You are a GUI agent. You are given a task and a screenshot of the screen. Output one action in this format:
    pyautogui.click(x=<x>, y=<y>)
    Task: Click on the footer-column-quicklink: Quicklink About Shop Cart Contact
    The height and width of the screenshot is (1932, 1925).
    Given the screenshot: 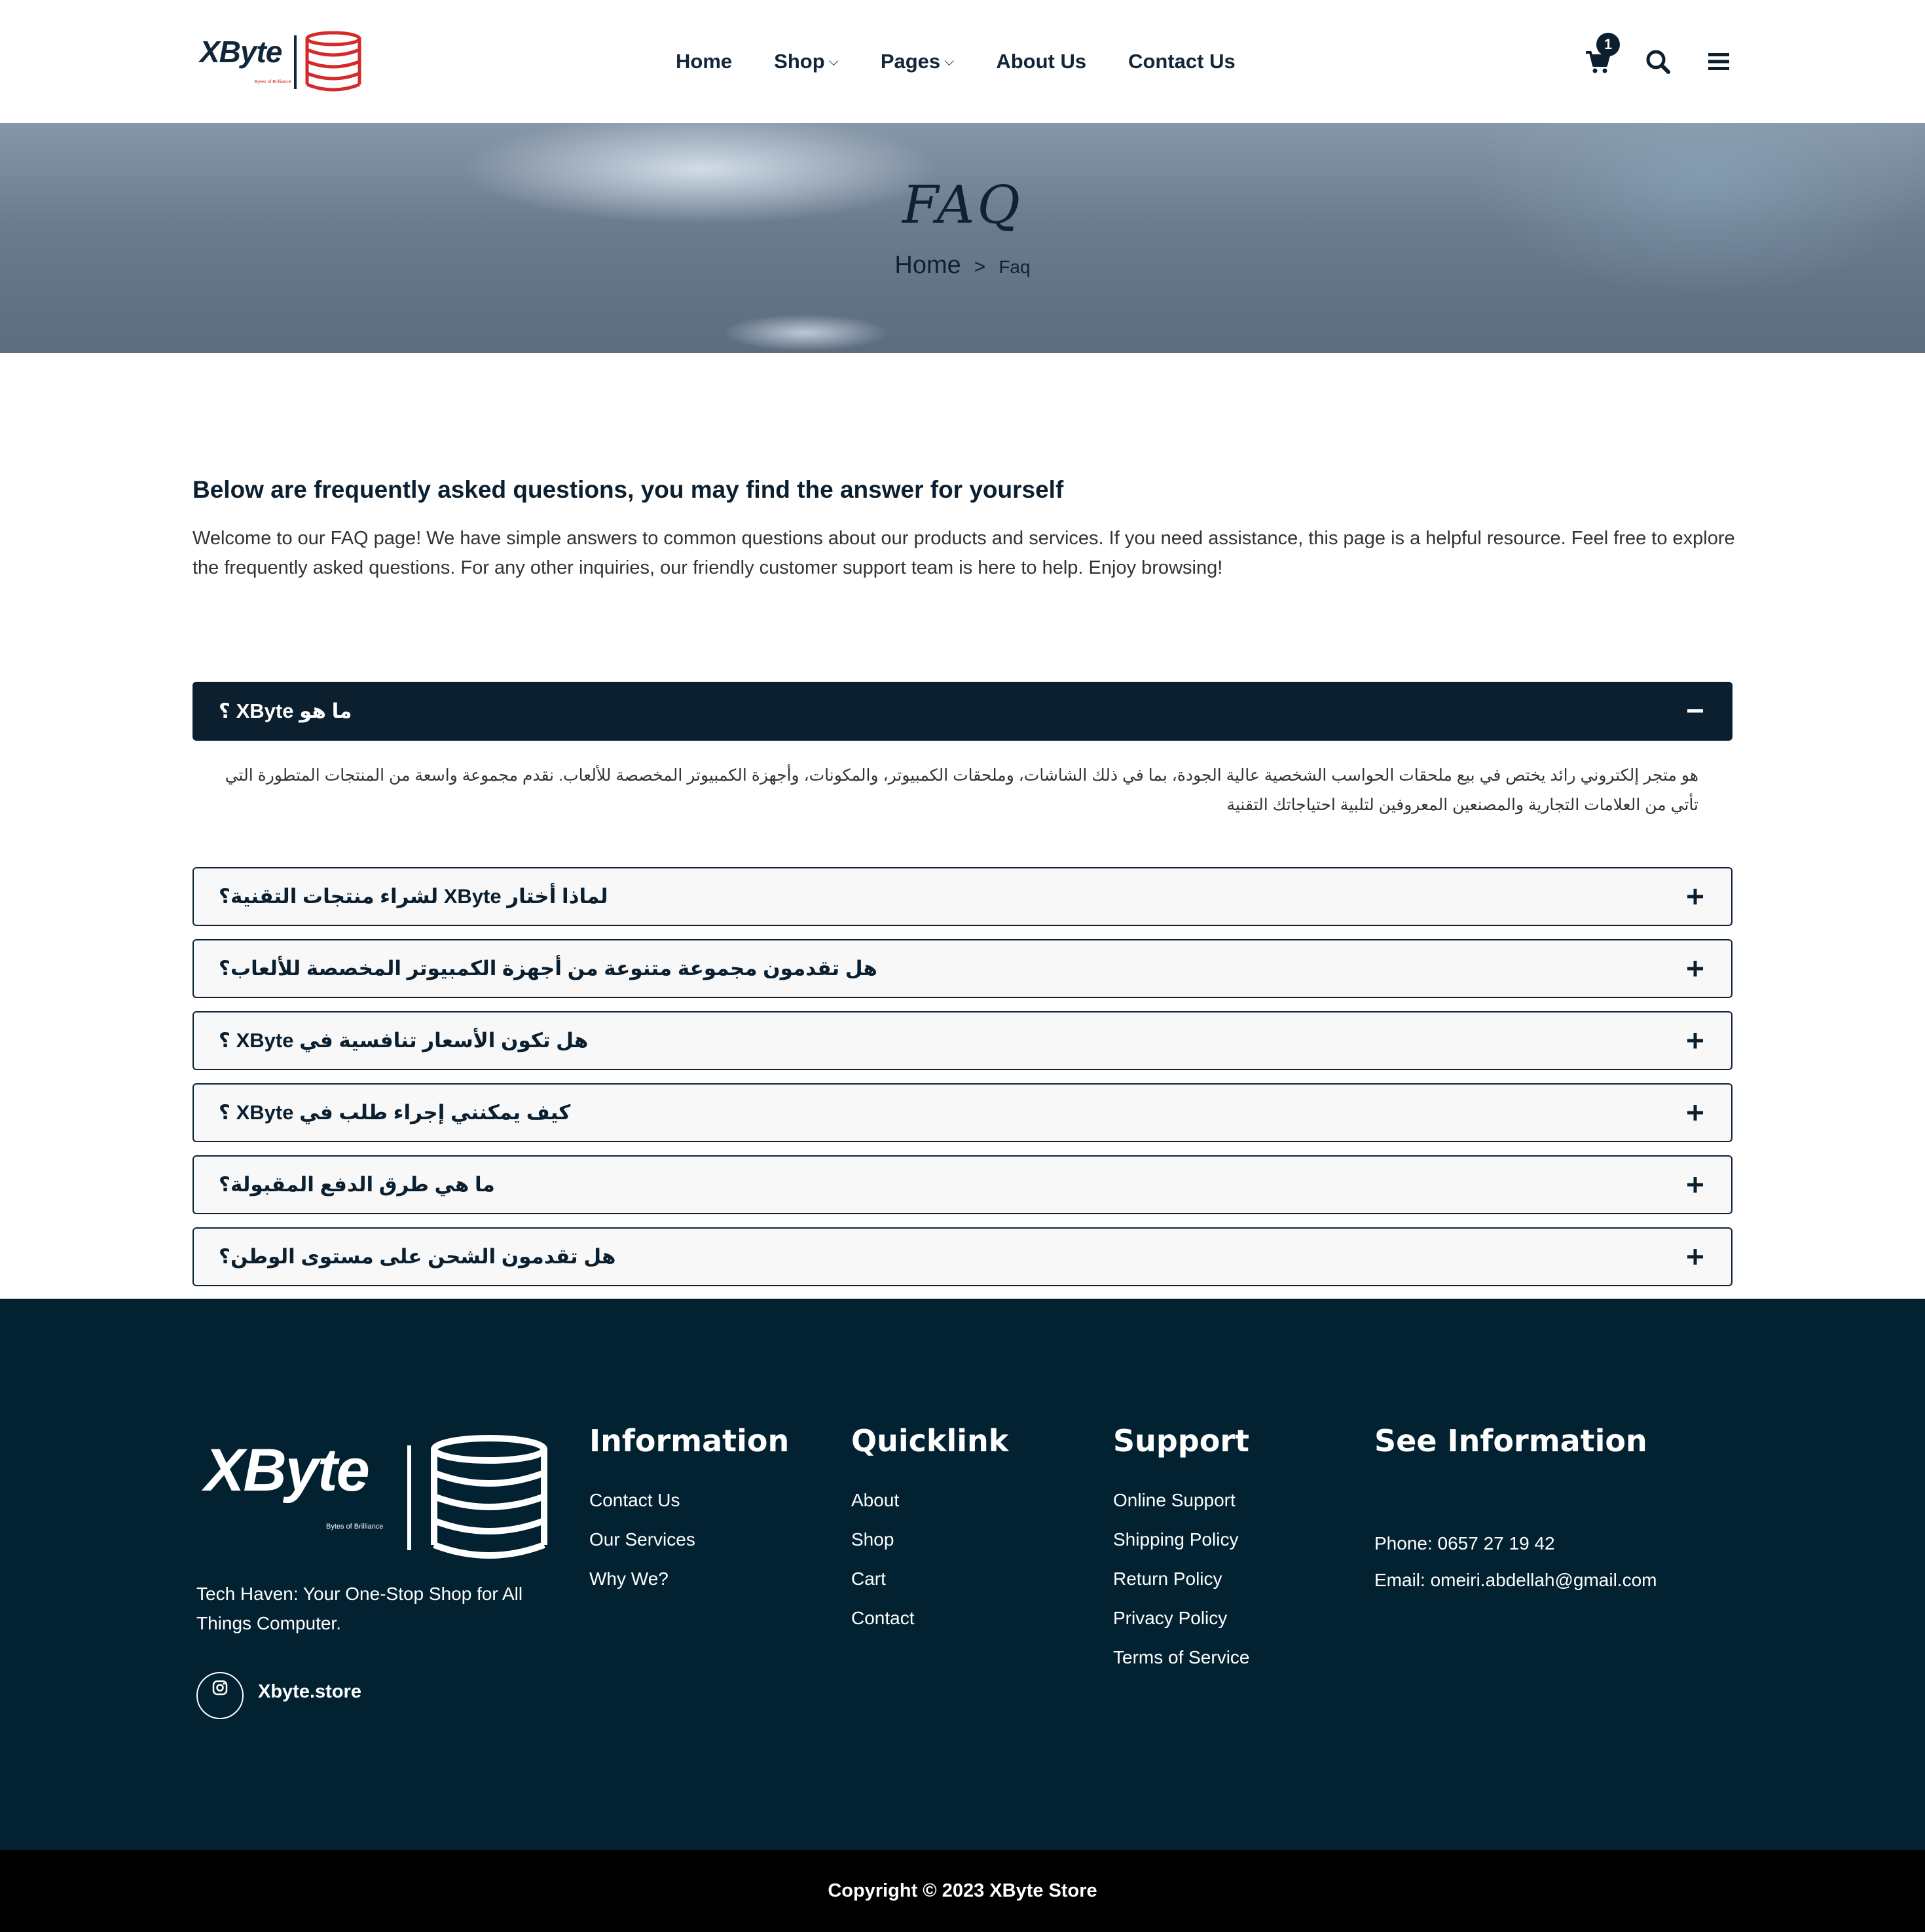 What is the action you would take?
    pyautogui.click(x=930, y=1530)
    